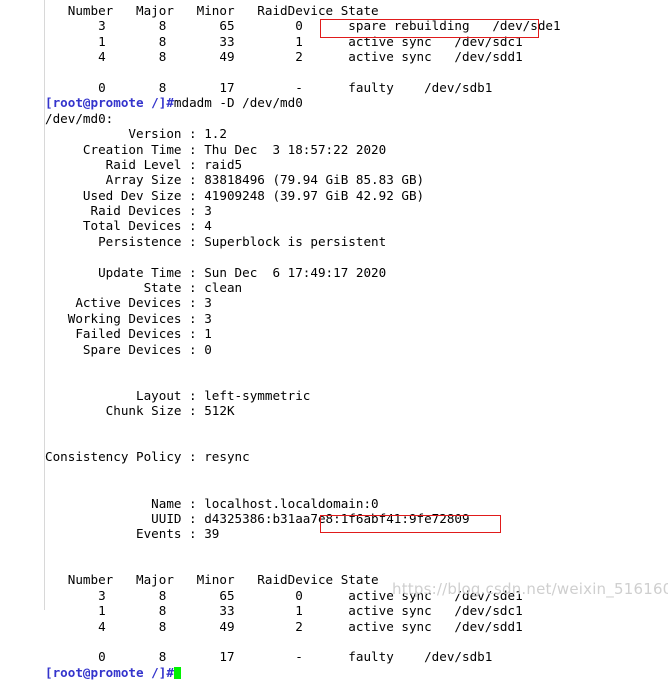  Describe the element at coordinates (79, 118) in the screenshot. I see `device-header: /dev/md0:` at that location.